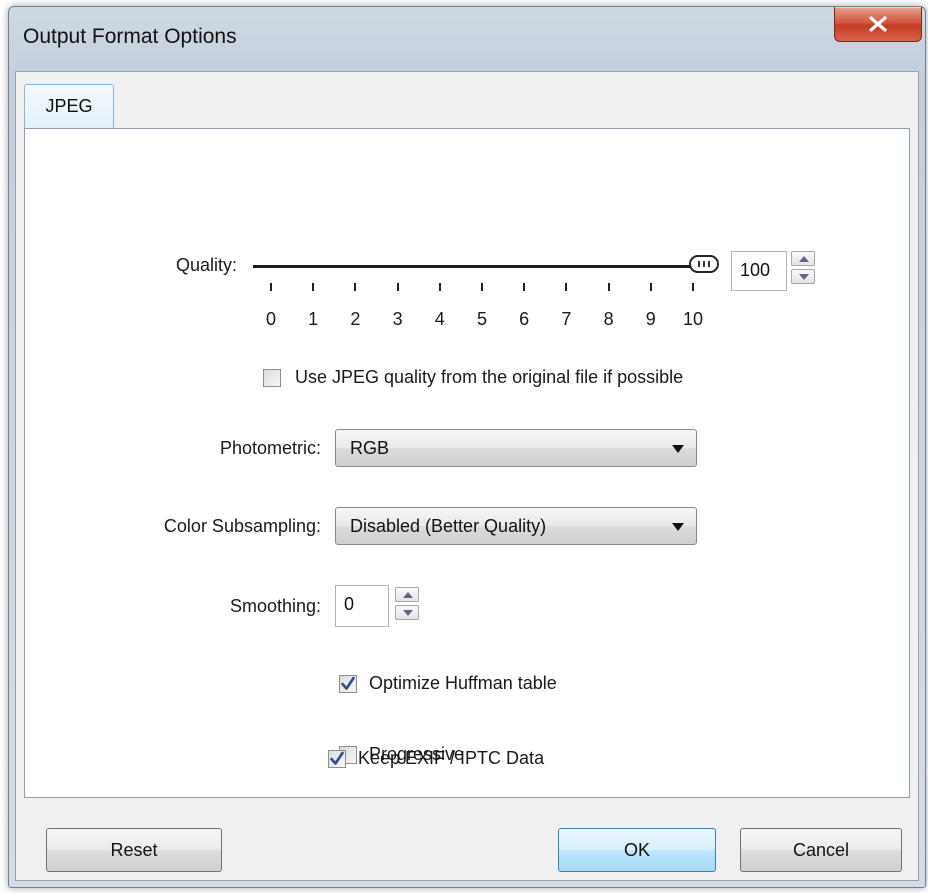 The image size is (928, 893). I want to click on slider-tick-label: 4, so click(439, 319).